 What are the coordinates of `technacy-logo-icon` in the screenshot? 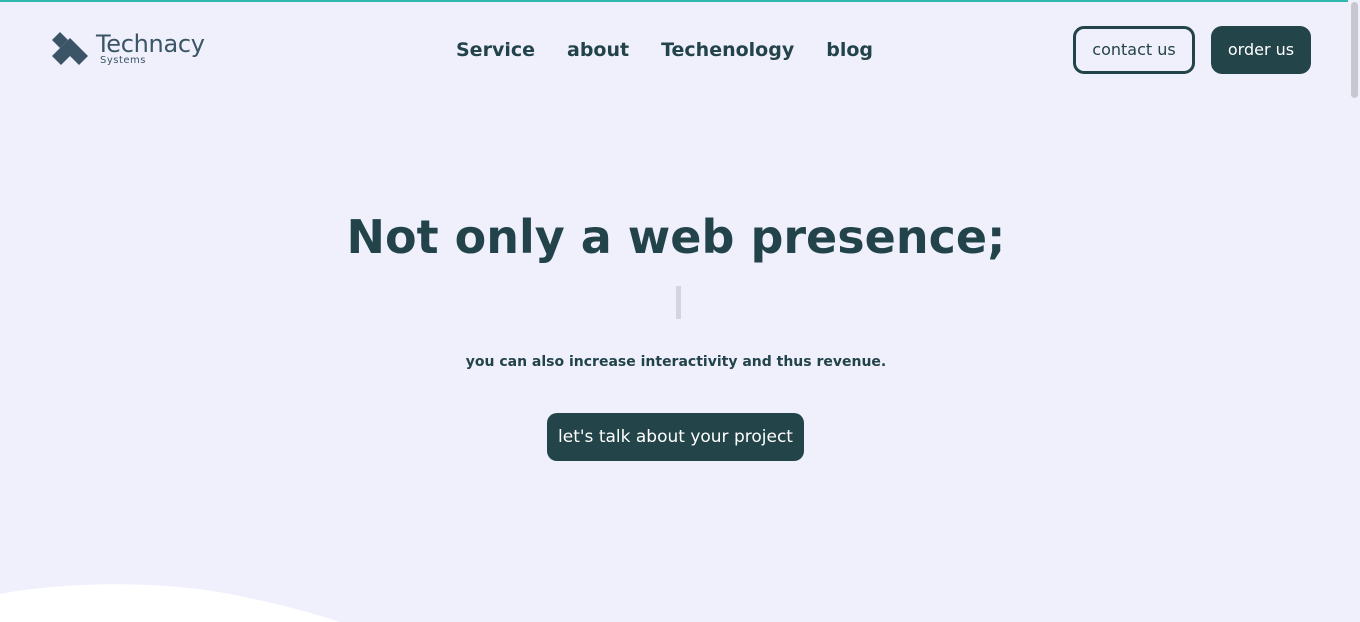 It's located at (70, 48).